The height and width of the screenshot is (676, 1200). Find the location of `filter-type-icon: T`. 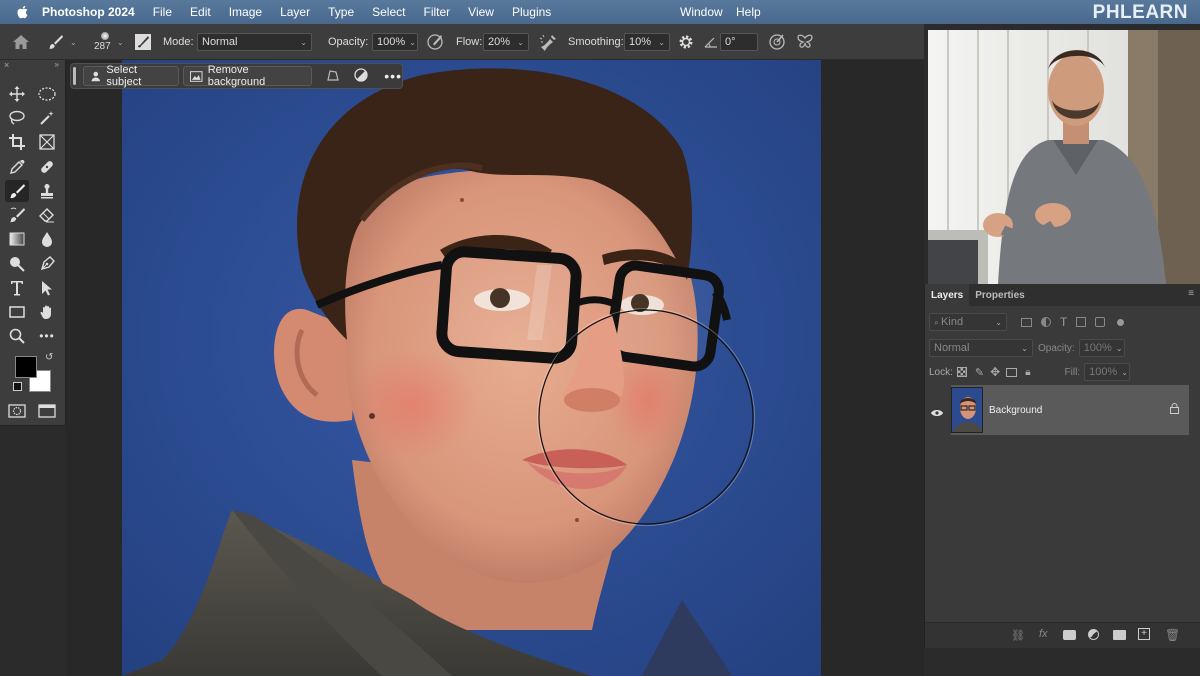

filter-type-icon: T is located at coordinates (1063, 322).